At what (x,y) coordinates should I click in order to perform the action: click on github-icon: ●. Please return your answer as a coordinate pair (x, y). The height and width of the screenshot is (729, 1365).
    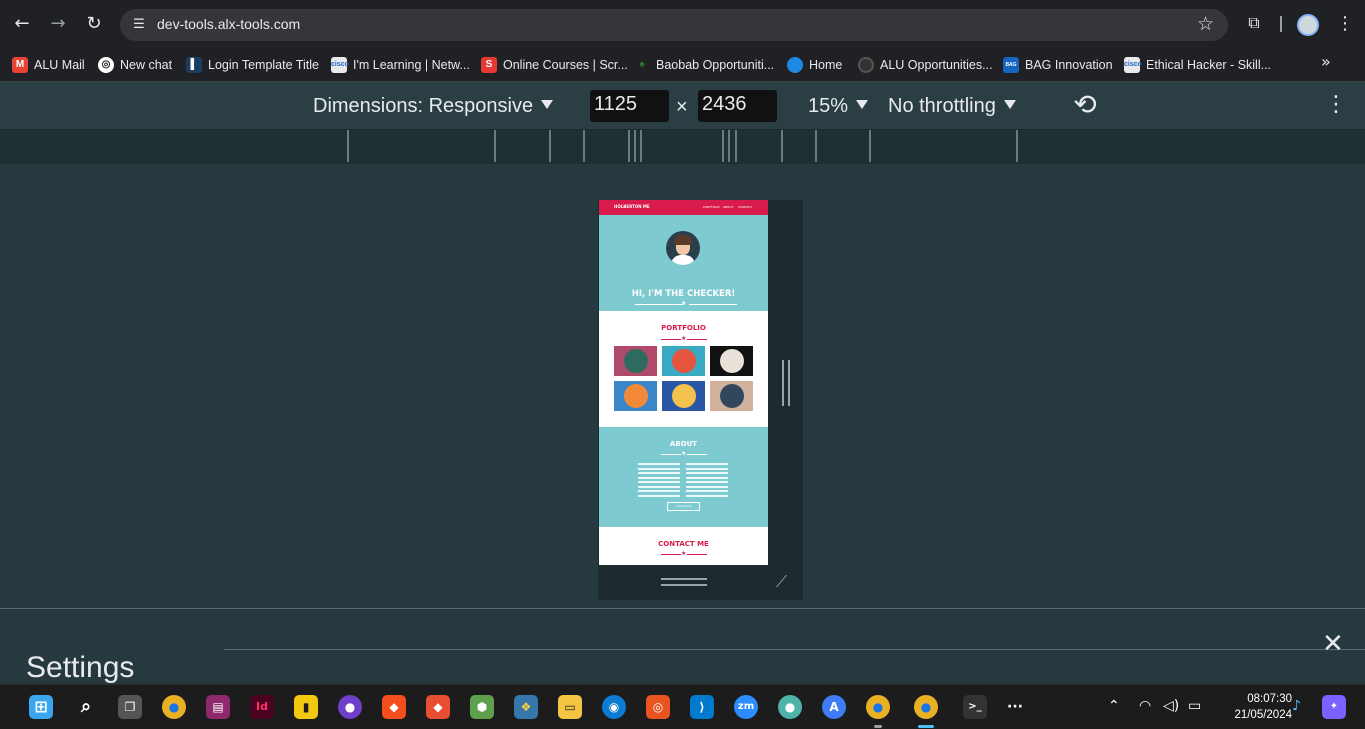
    Looking at the image, I should click on (350, 707).